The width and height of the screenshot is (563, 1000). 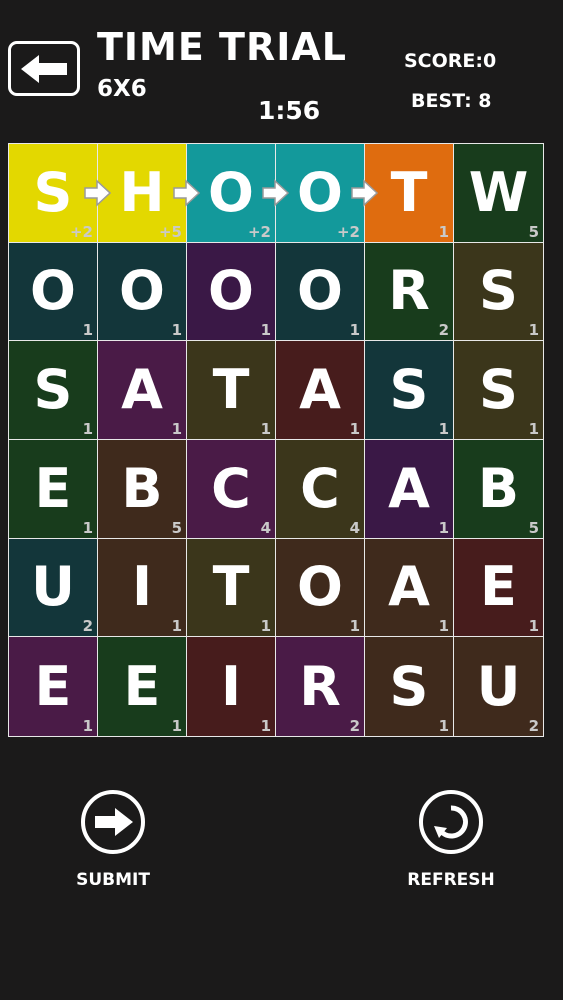 I want to click on letter-tile: H +5, so click(x=149, y=193).